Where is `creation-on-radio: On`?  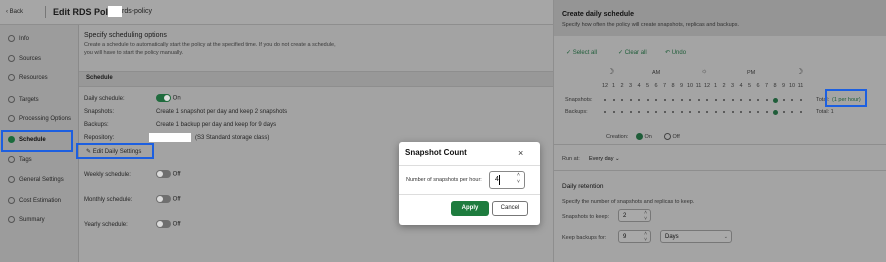
creation-on-radio: On is located at coordinates (644, 136).